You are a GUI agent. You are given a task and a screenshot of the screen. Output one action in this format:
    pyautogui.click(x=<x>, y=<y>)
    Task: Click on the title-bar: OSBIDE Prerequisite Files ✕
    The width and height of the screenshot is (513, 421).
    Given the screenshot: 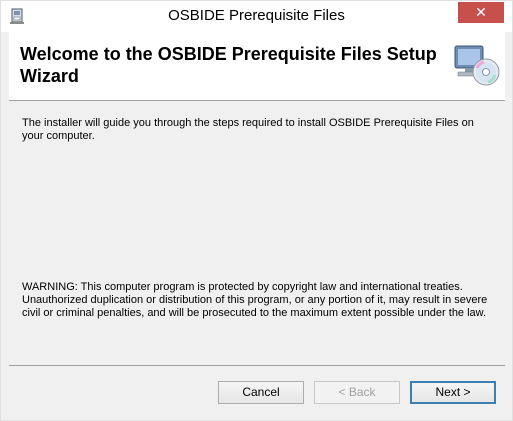 What is the action you would take?
    pyautogui.click(x=256, y=16)
    